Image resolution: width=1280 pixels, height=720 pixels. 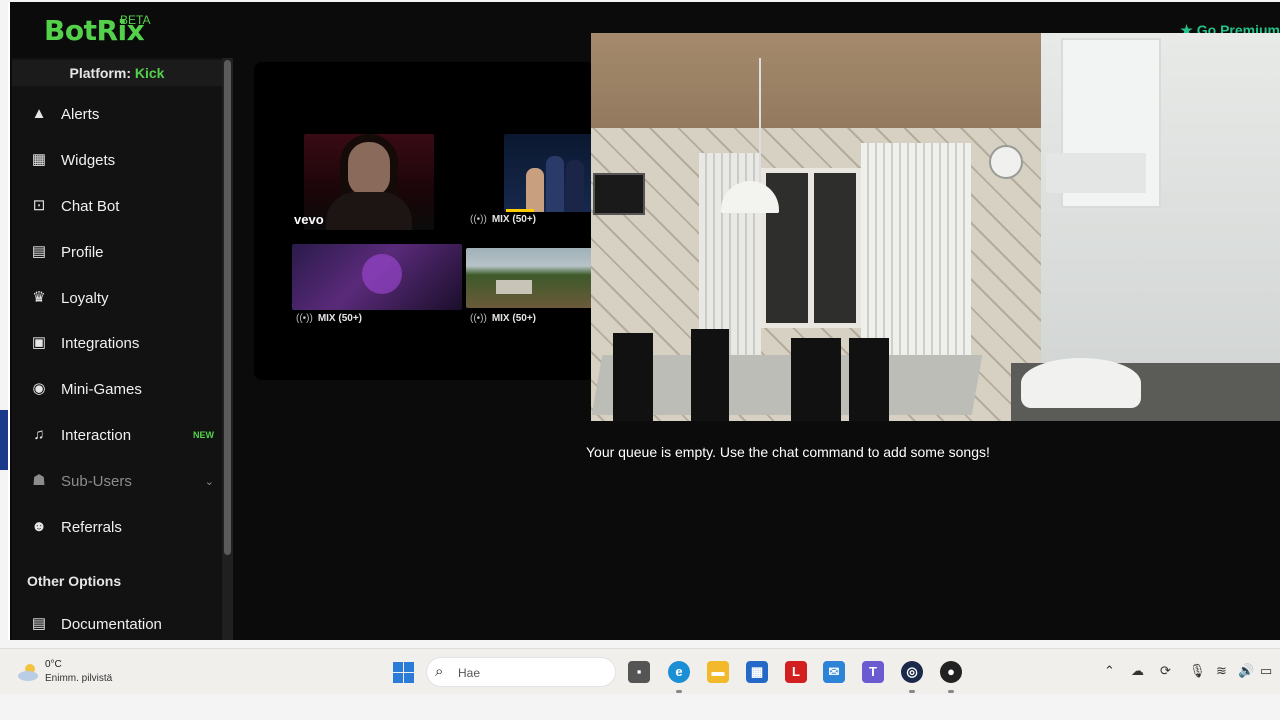 I want to click on sidebar-item-label: Documentation, so click(x=111, y=624).